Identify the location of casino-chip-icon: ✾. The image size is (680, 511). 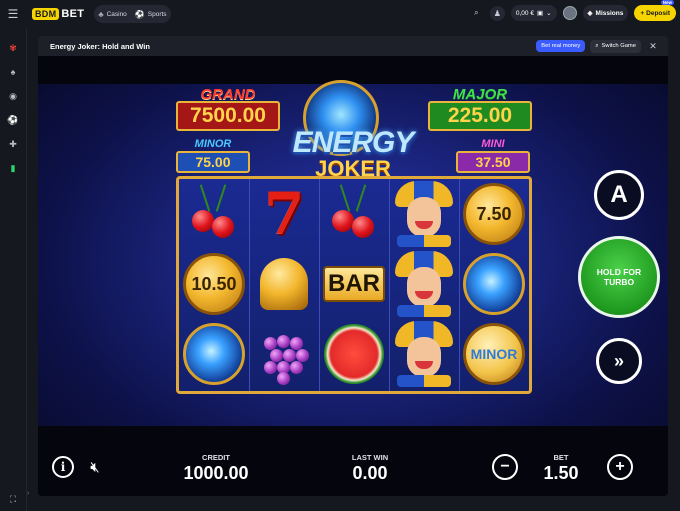
(13, 48).